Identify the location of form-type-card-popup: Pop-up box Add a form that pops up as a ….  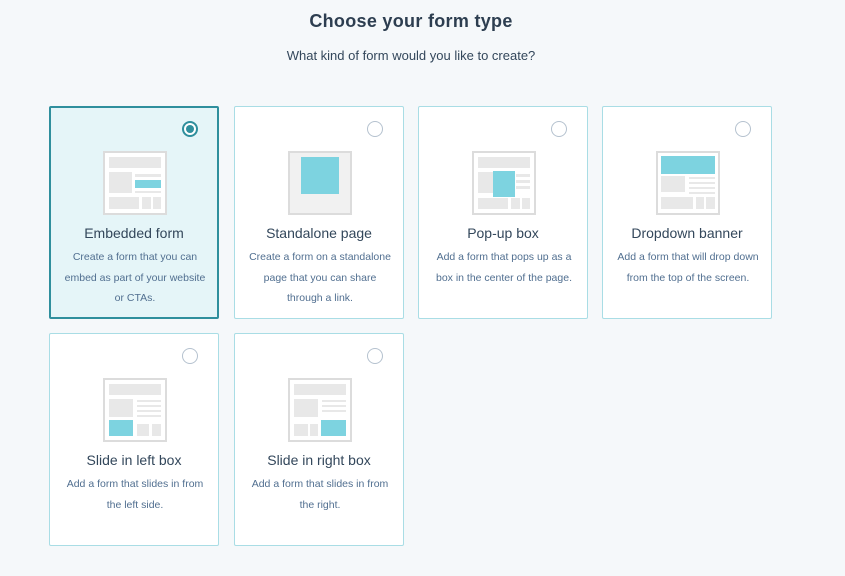
(503, 212).